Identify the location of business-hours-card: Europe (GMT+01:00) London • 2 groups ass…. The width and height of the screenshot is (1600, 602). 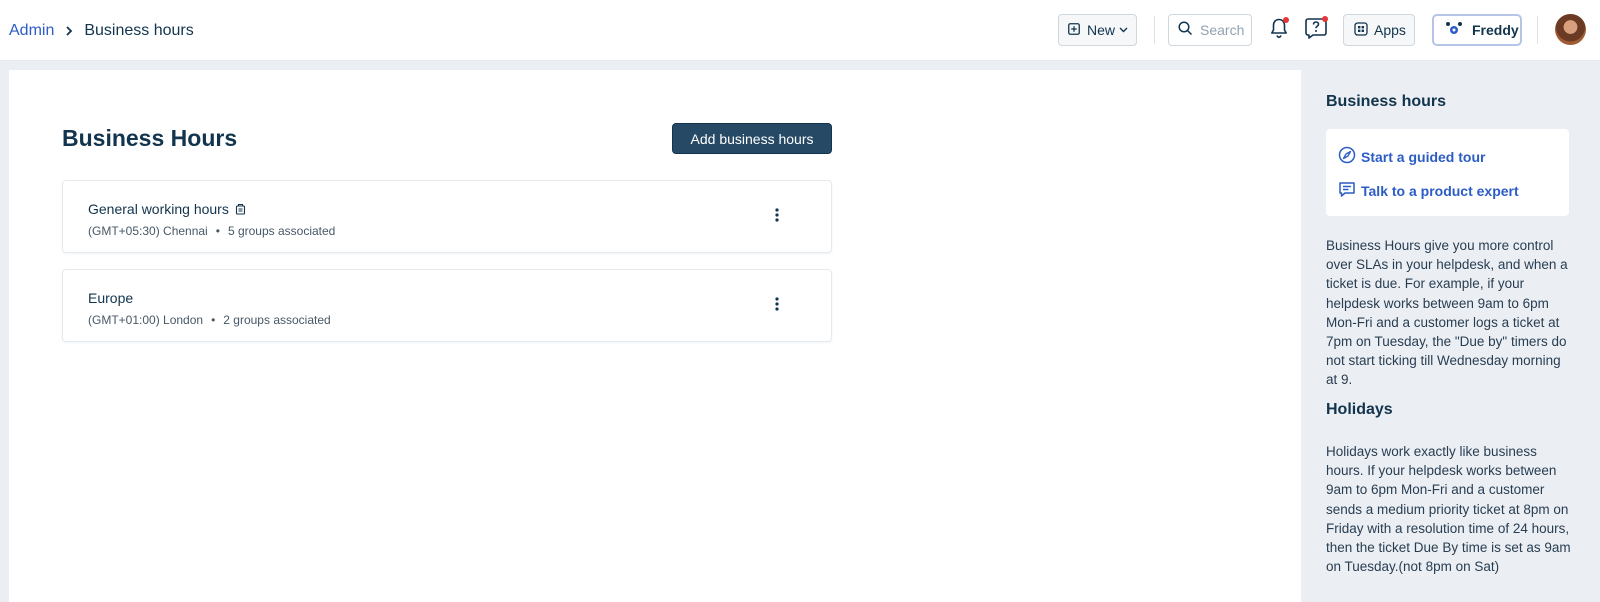
(447, 305).